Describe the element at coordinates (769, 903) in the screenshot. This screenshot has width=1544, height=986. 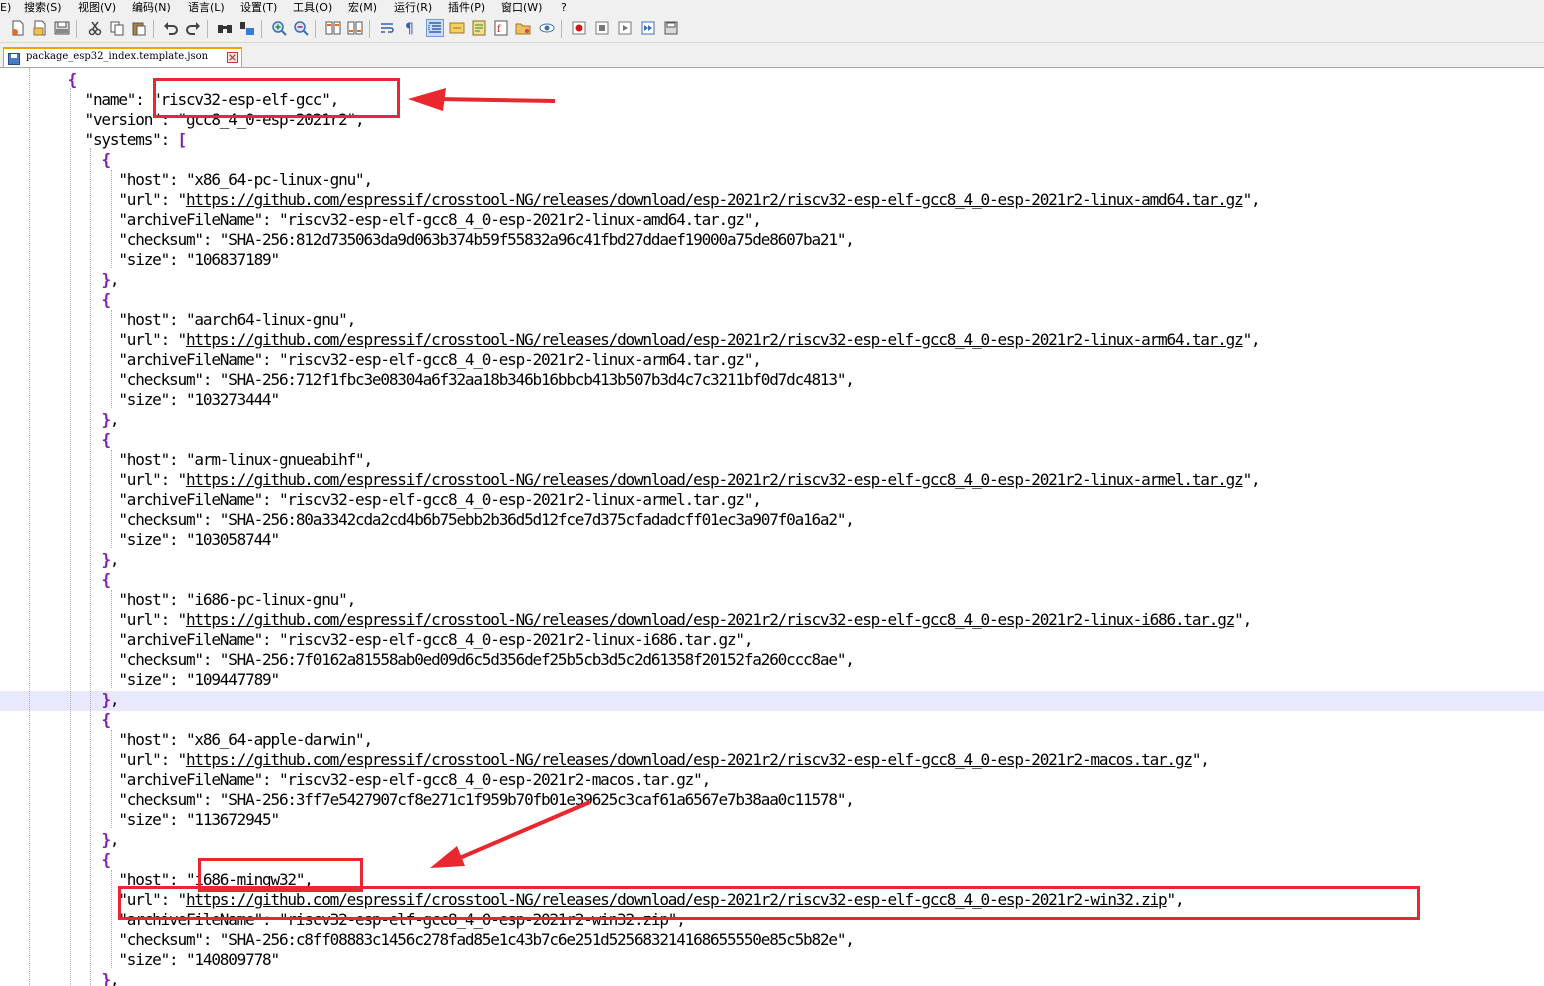
I see `win32-url-highlight` at that location.